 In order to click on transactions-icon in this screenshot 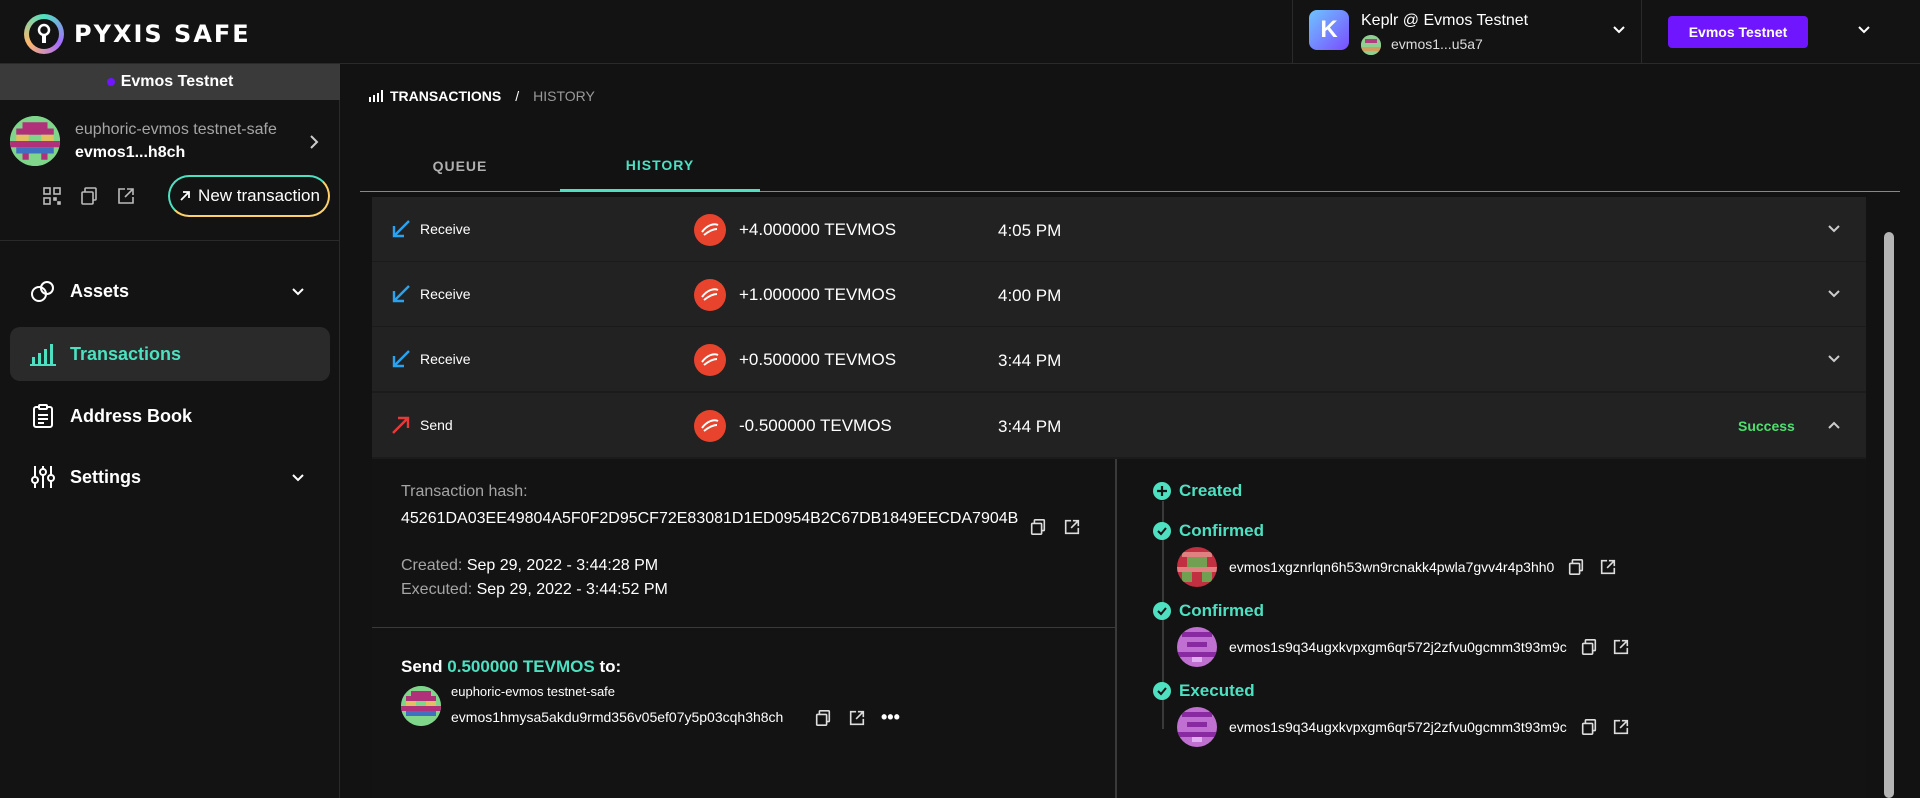, I will do `click(376, 96)`.